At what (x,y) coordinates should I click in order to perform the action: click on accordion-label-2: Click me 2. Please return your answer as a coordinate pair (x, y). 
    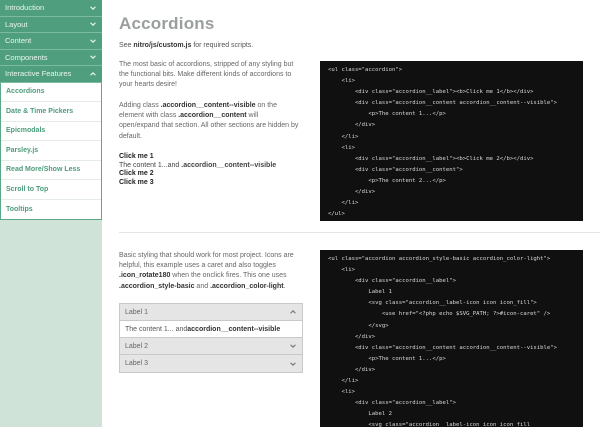
    Looking at the image, I should click on (211, 174).